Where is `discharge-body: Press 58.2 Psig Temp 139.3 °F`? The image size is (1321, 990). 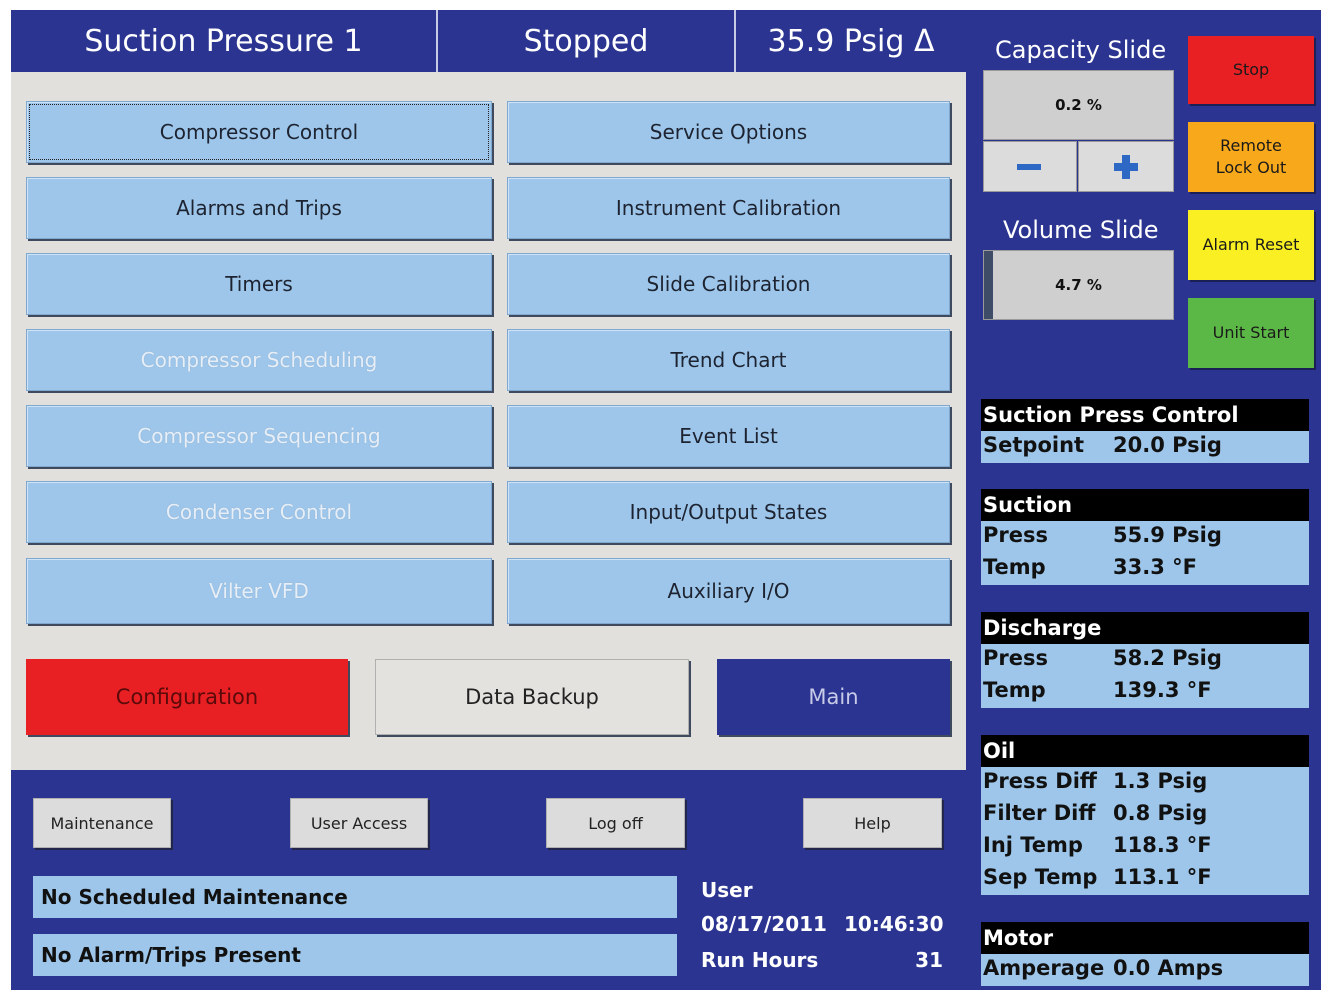
discharge-body: Press 58.2 Psig Temp 139.3 °F is located at coordinates (1145, 676).